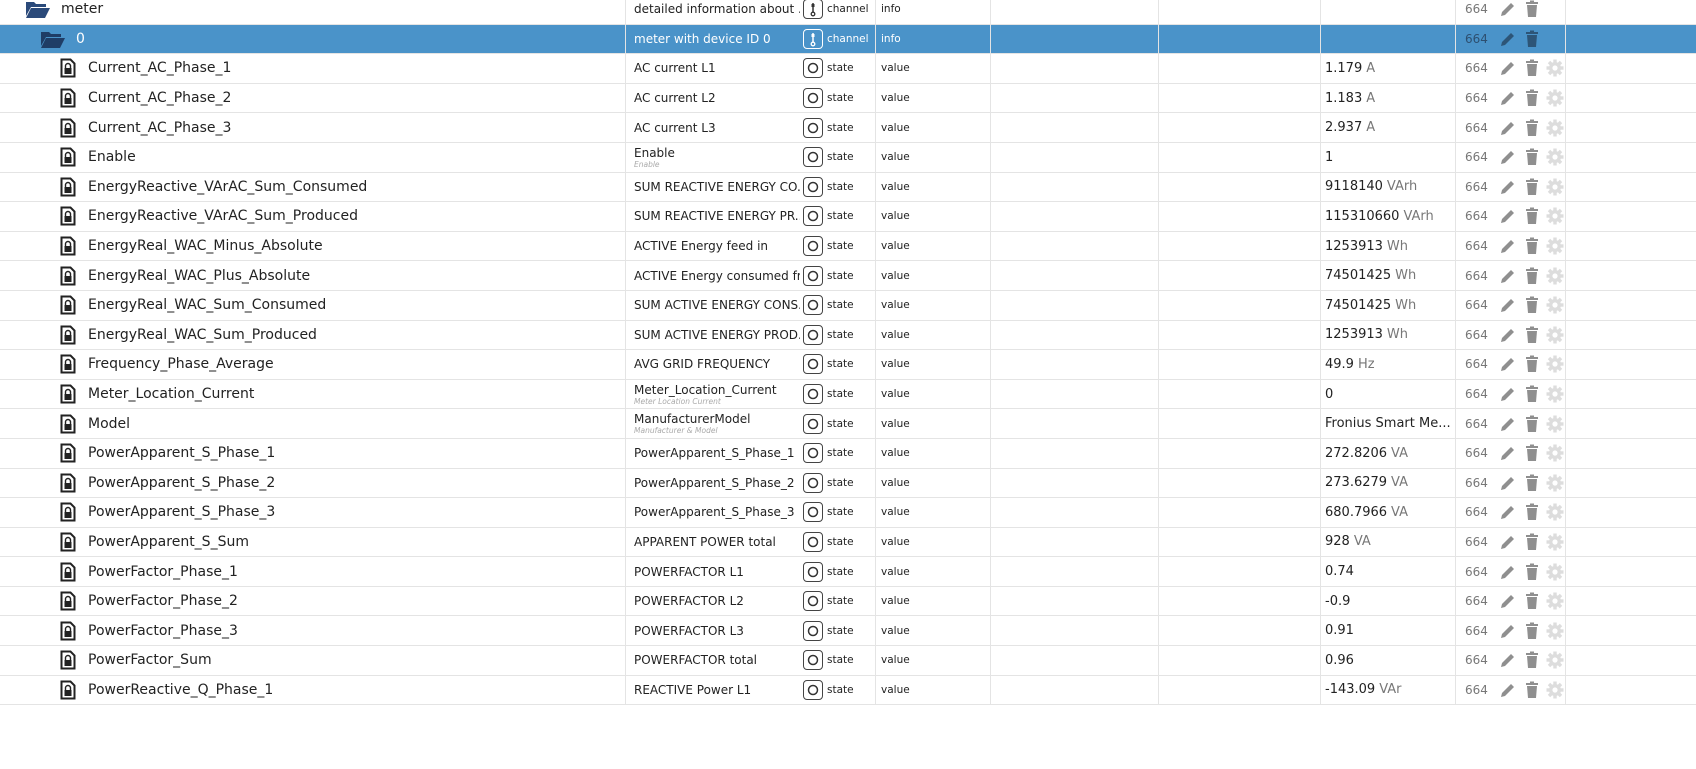  Describe the element at coordinates (82, 9) in the screenshot. I see `object-name: meter` at that location.